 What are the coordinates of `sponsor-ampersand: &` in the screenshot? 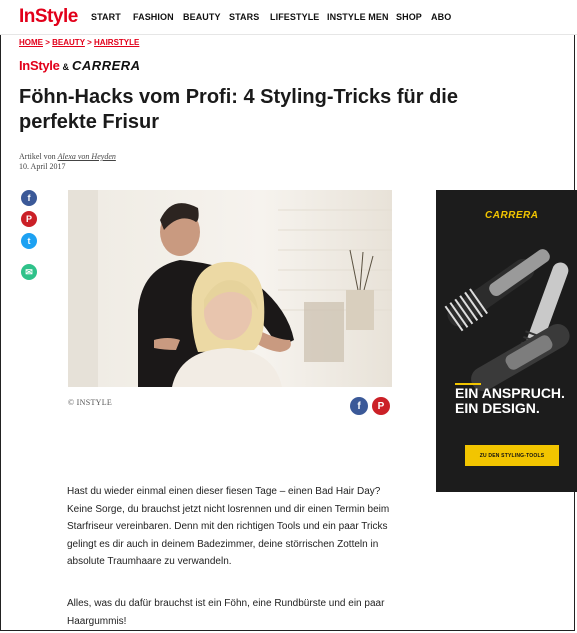 It's located at (66, 67).